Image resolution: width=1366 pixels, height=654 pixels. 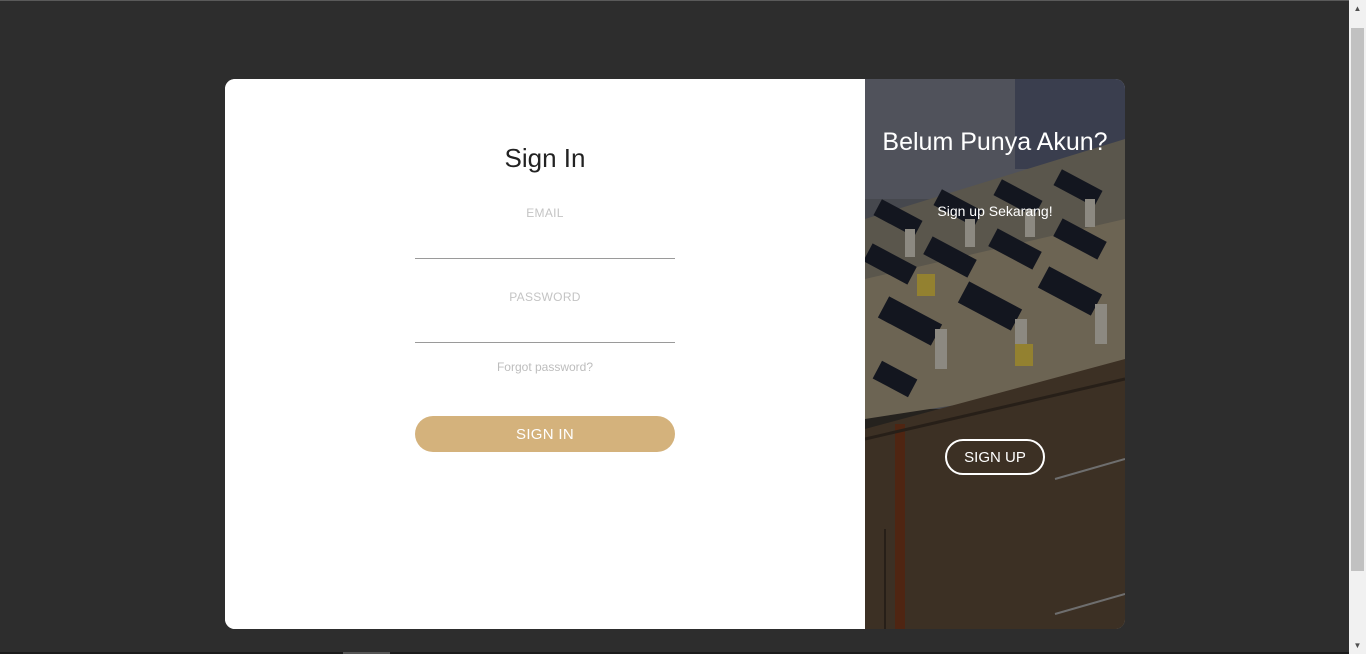 I want to click on top-border, so click(x=674, y=0).